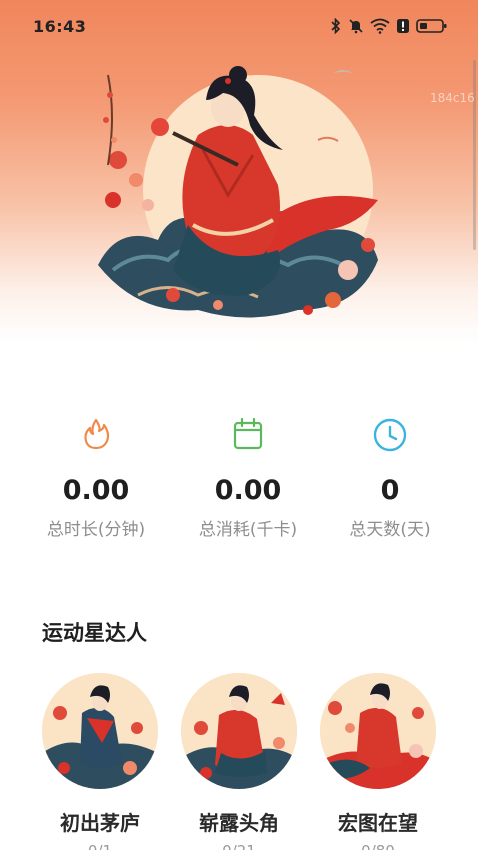 This screenshot has width=478, height=850. I want to click on section-title: 运动星达人, so click(94, 633).